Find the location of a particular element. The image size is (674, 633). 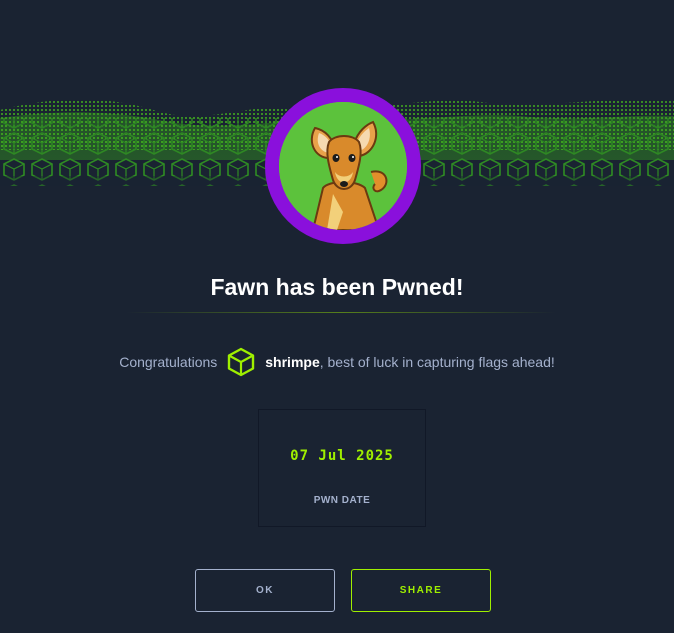

pwn-date-card: 07 Jul 2025 PWN DATE is located at coordinates (342, 468).